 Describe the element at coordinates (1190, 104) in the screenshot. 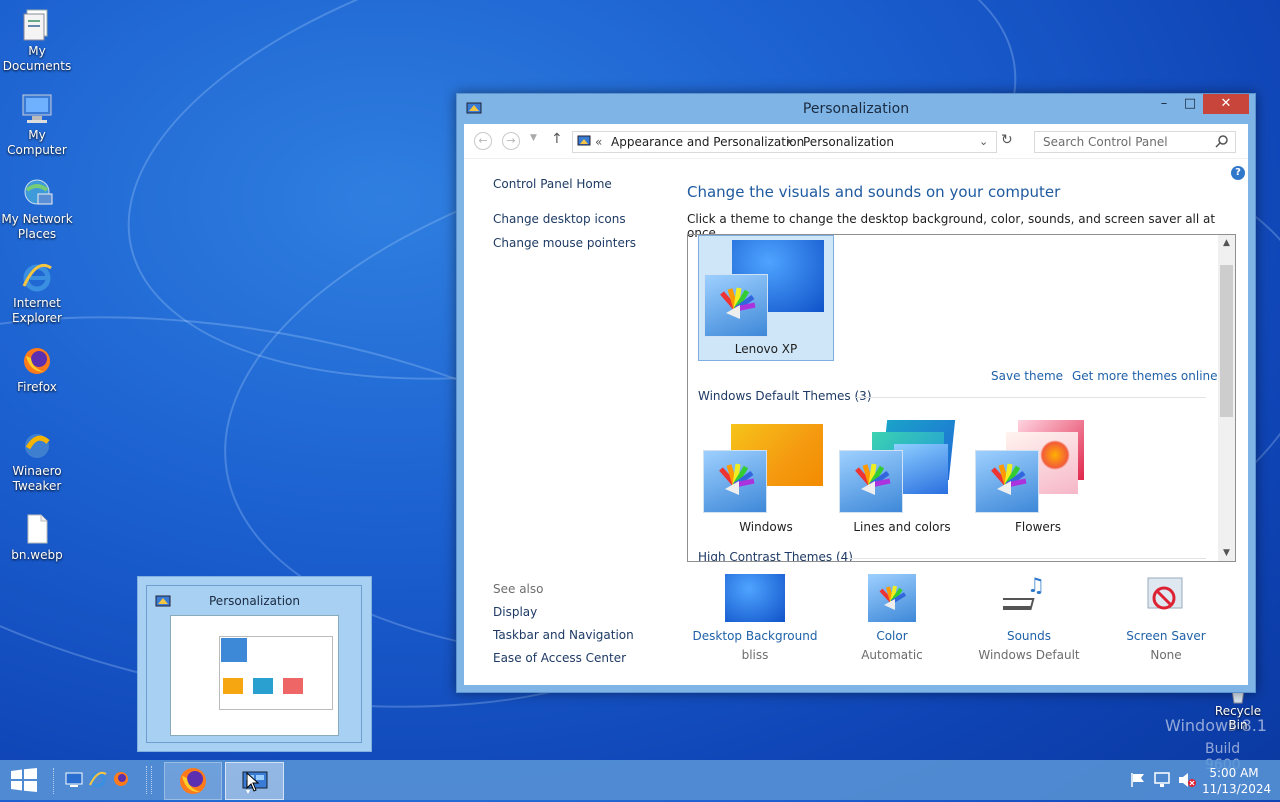

I see `maximize-button: □` at that location.